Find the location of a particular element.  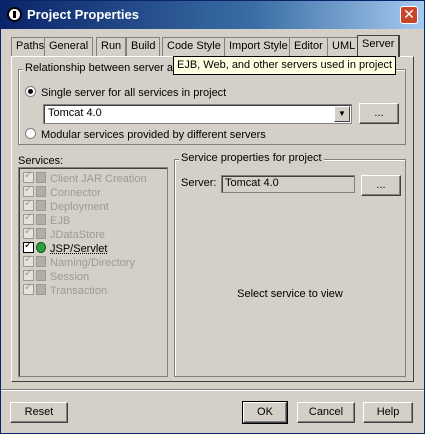

service-label: JSP/Servlet is located at coordinates (79, 249).